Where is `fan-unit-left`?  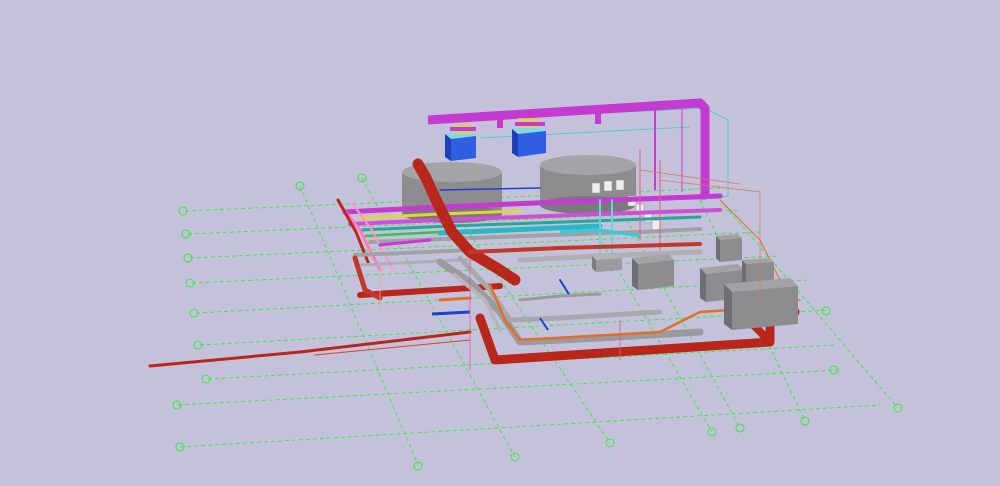
fan-unit-left is located at coordinates (460, 142).